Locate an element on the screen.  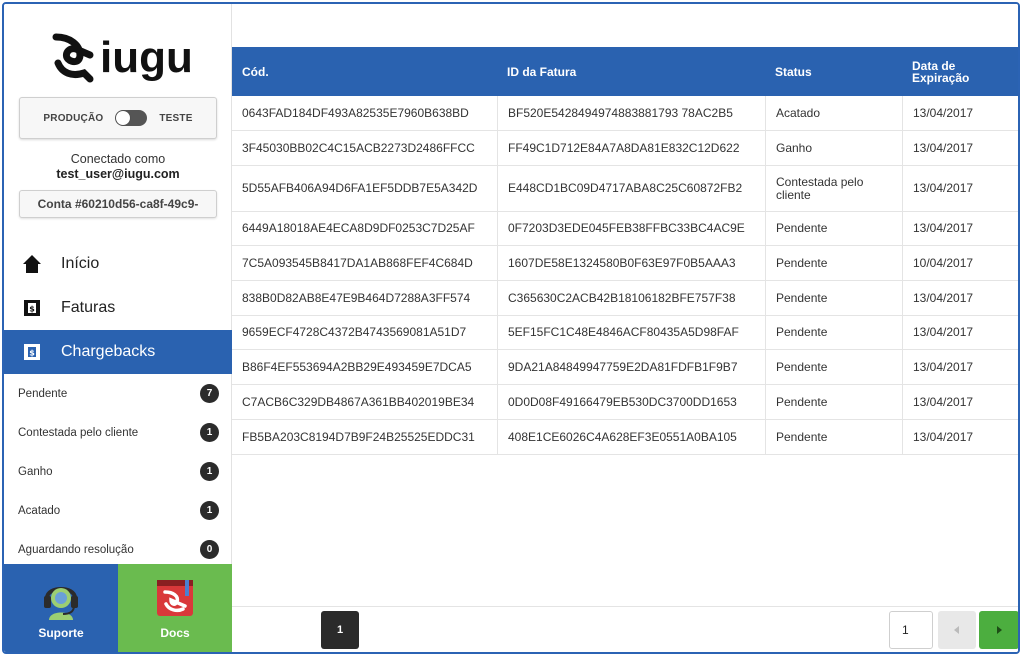
nav-item-label: Faturas is located at coordinates (88, 307).